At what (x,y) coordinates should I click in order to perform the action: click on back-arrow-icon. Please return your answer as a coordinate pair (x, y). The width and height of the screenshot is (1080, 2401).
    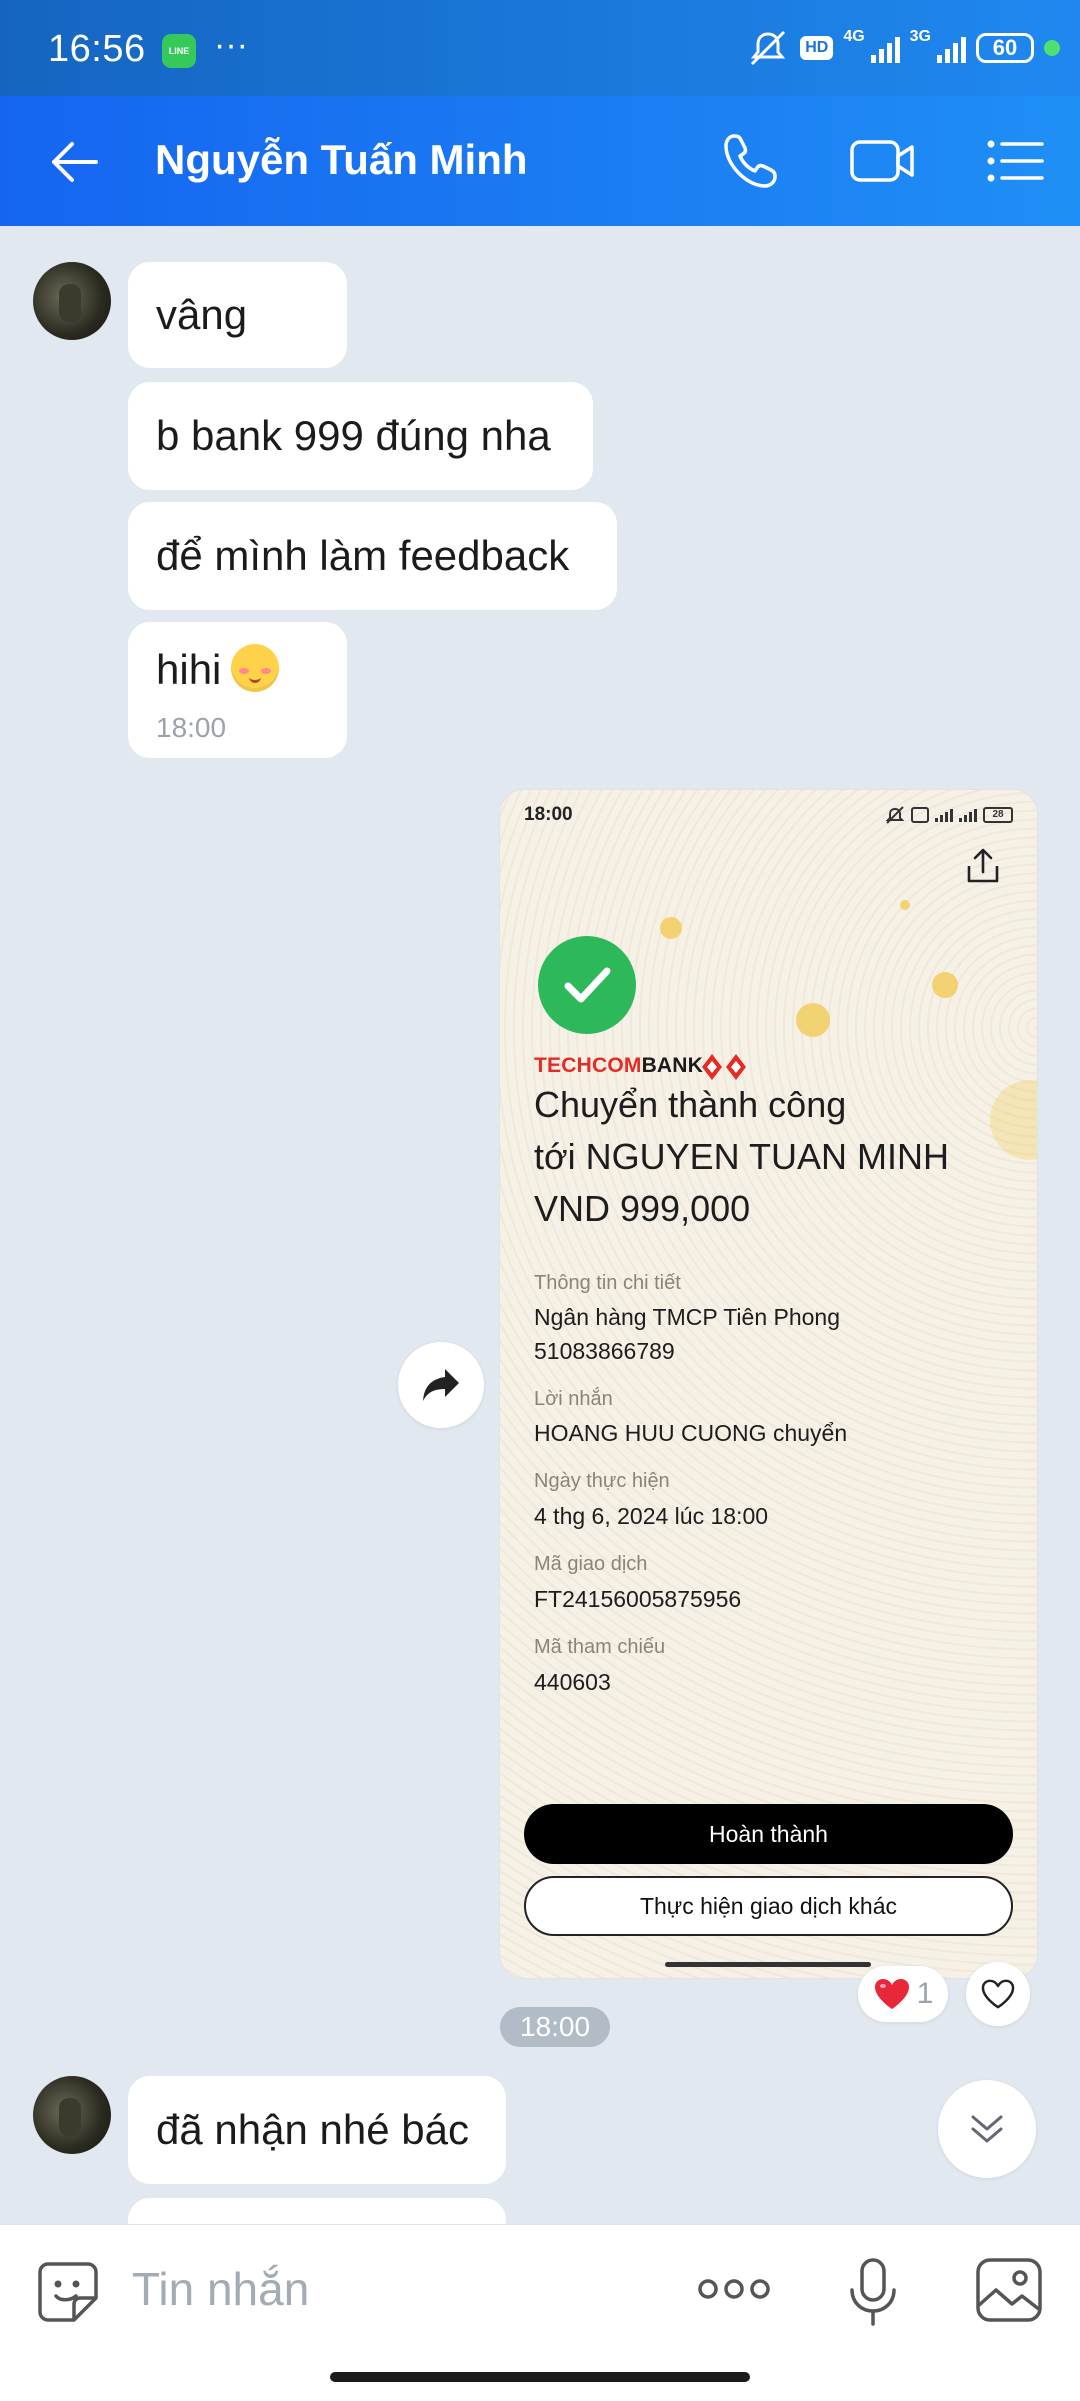
    Looking at the image, I should click on (74, 162).